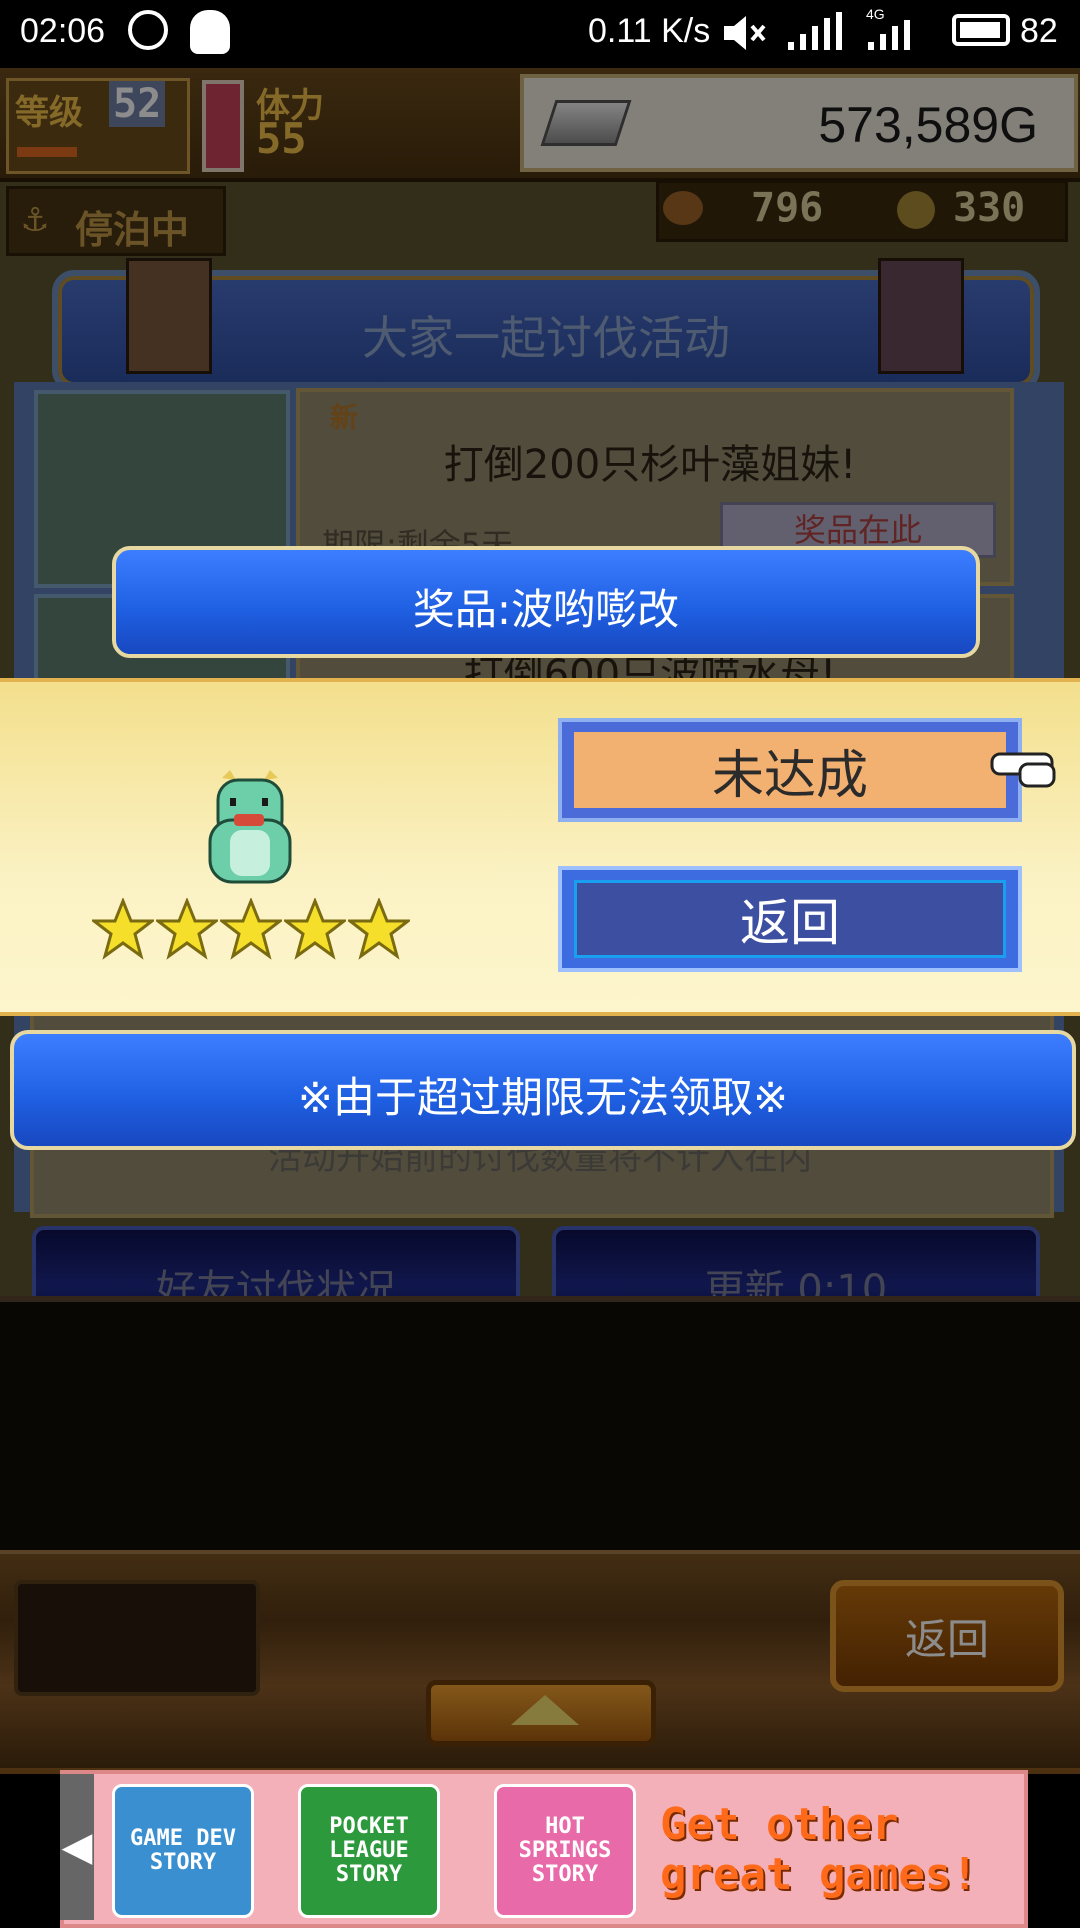  What do you see at coordinates (543, 1097) in the screenshot?
I see `expired-notice: ※由于超过期限无法领取※` at bounding box center [543, 1097].